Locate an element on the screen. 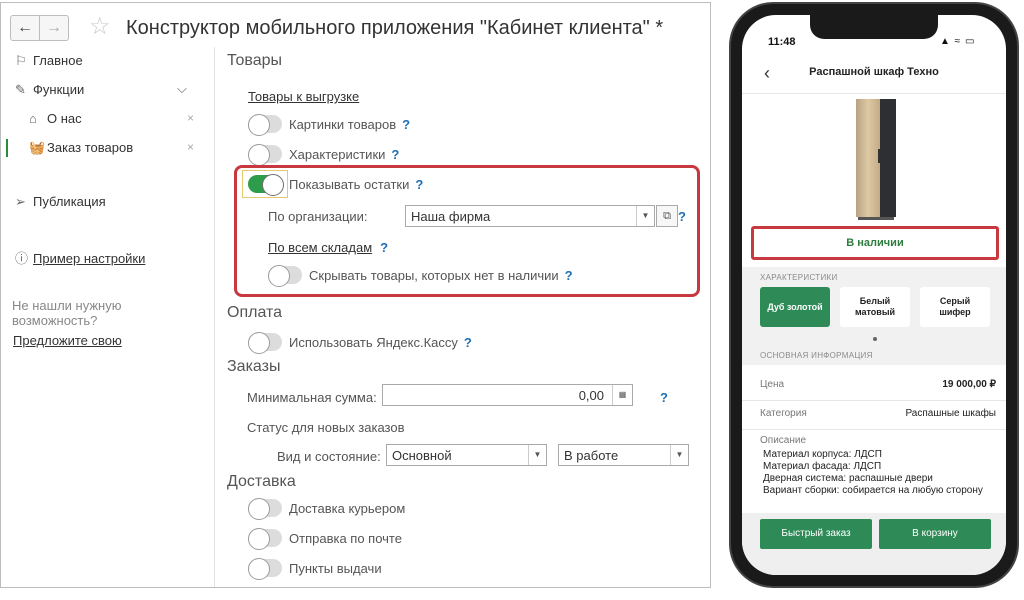 Image resolution: width=1024 pixels, height=600 pixels. section-title-payment: Оплата is located at coordinates (255, 312).